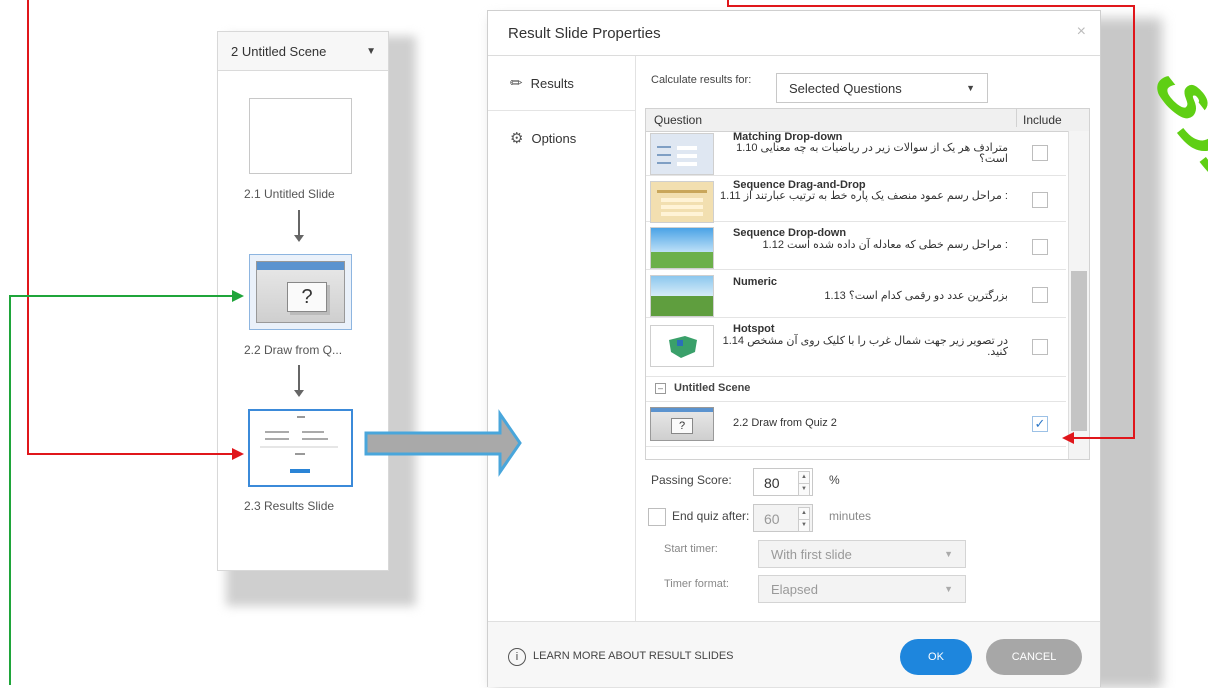 The image size is (1208, 688). I want to click on big-transition-arrow-icon, so click(443, 443).